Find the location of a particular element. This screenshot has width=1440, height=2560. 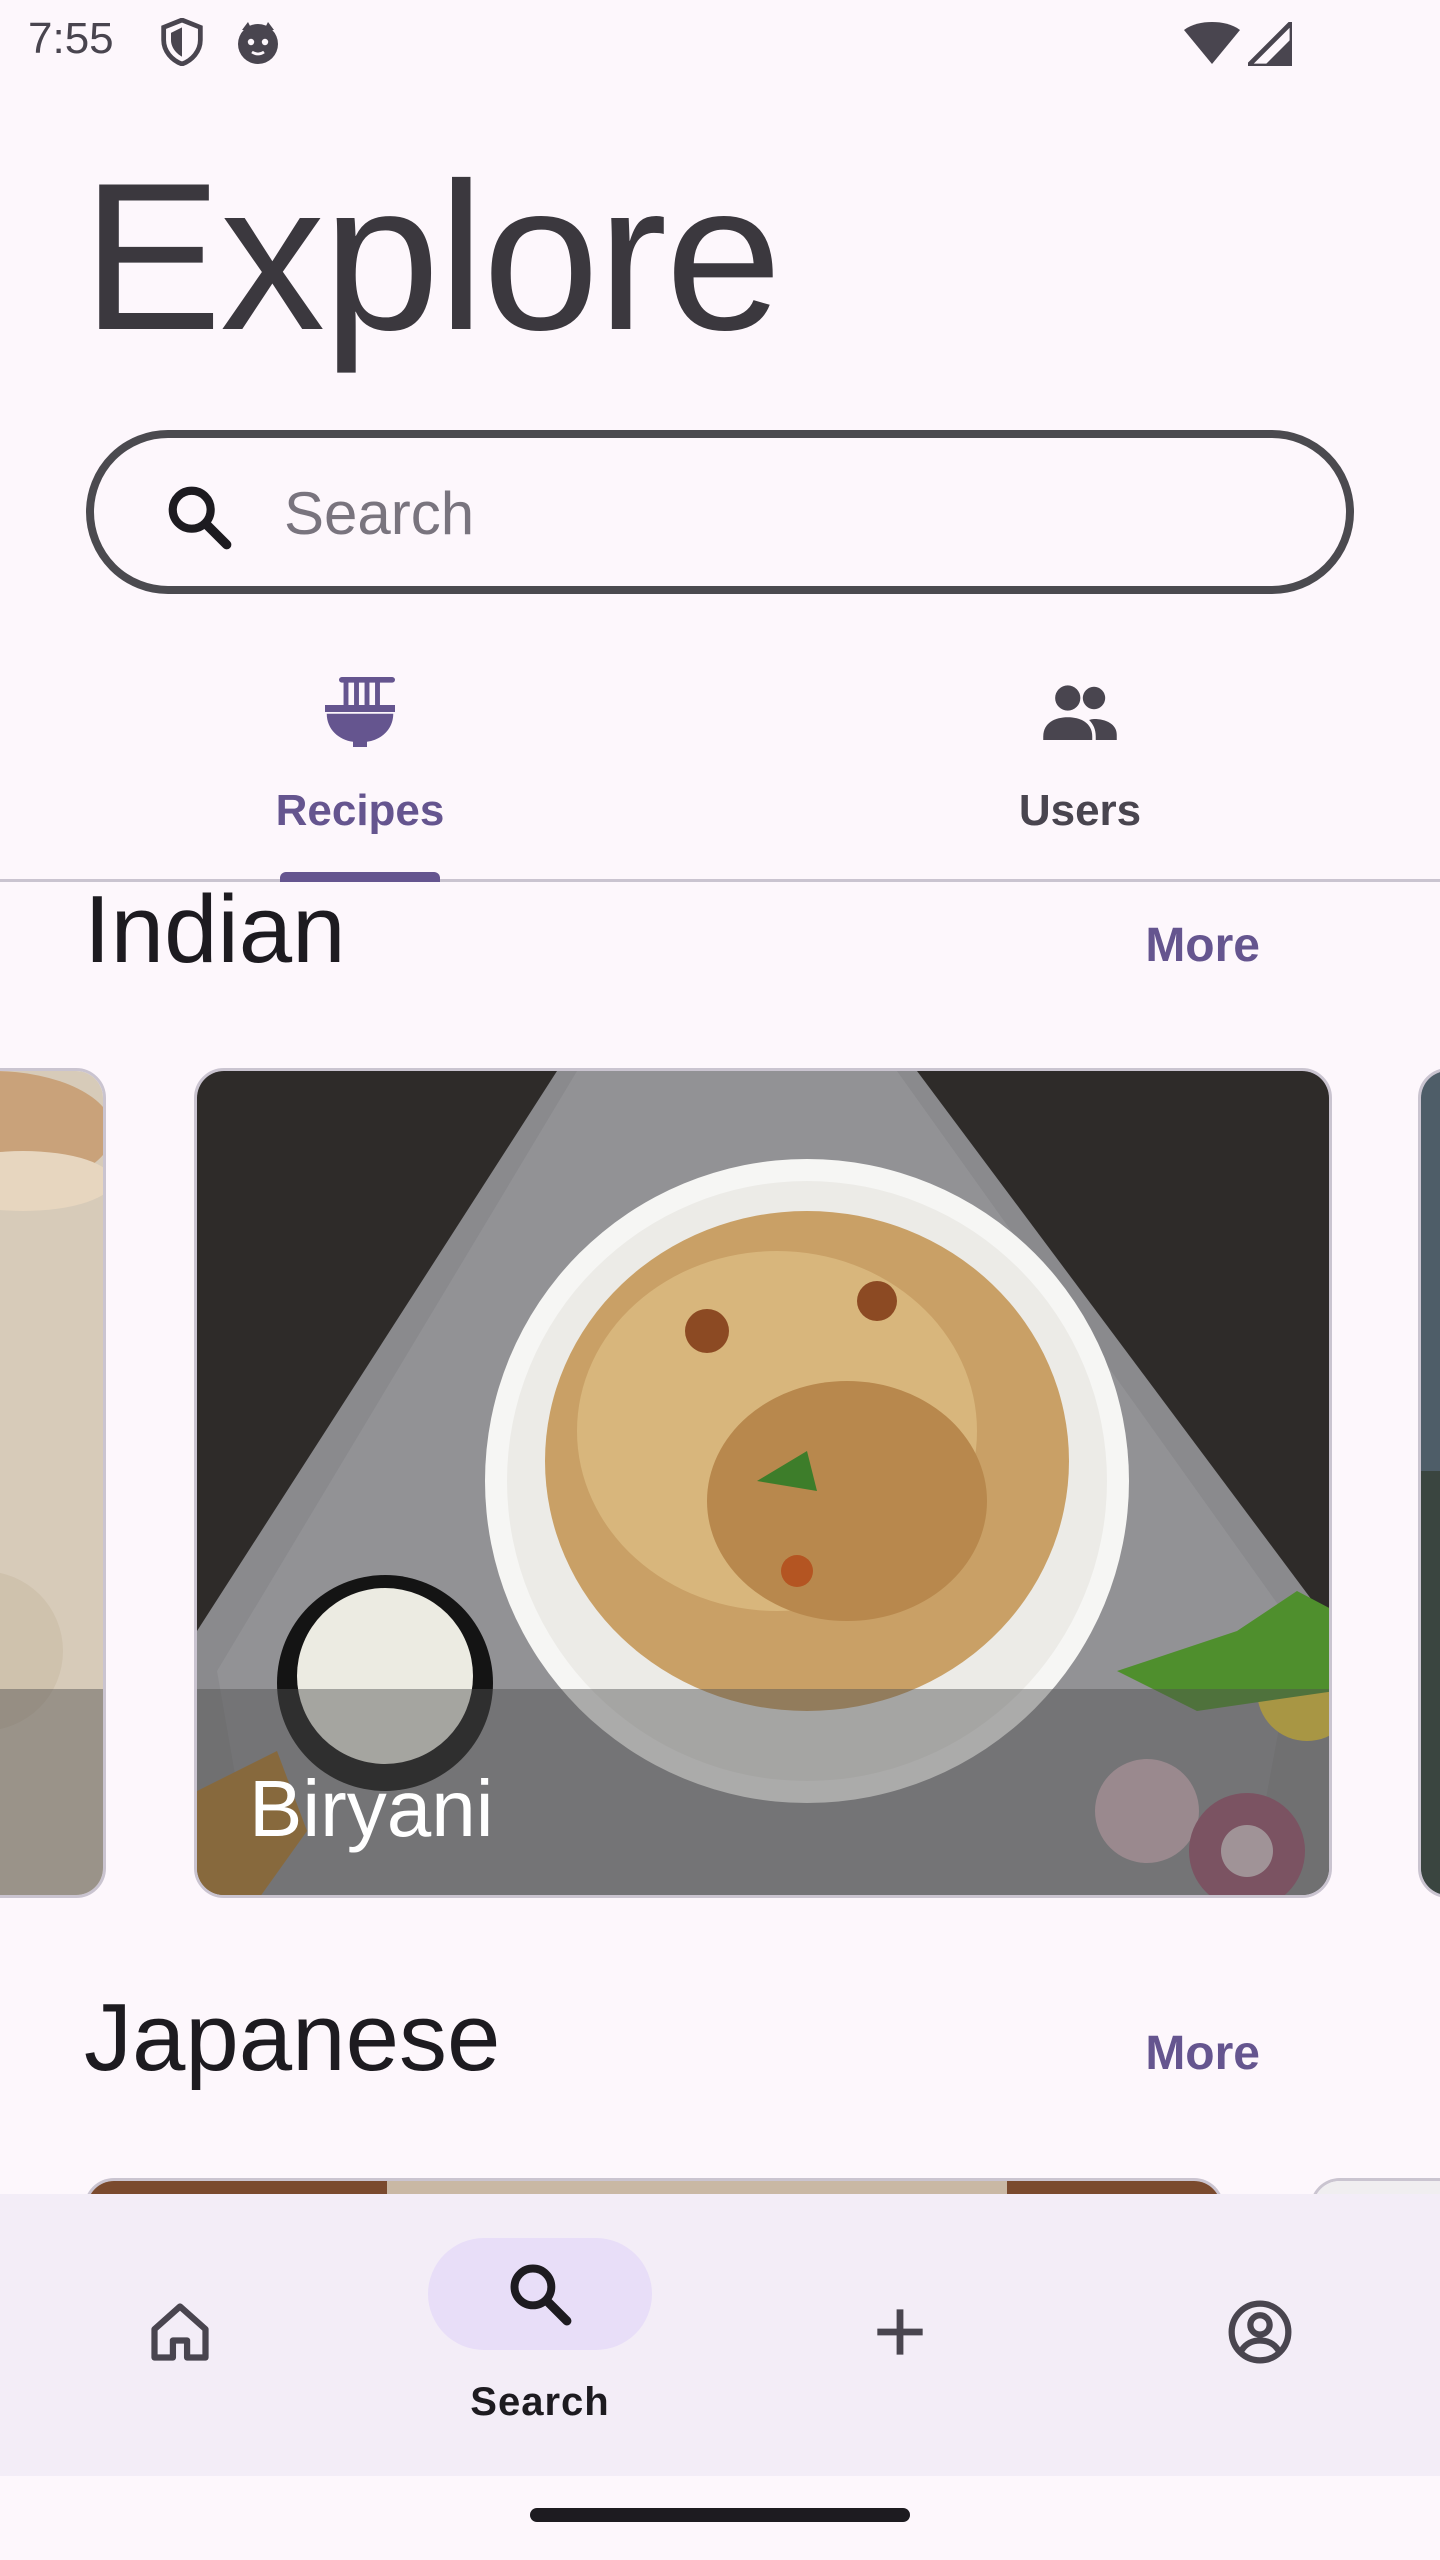

more-link-japanese: More is located at coordinates (1202, 2053).